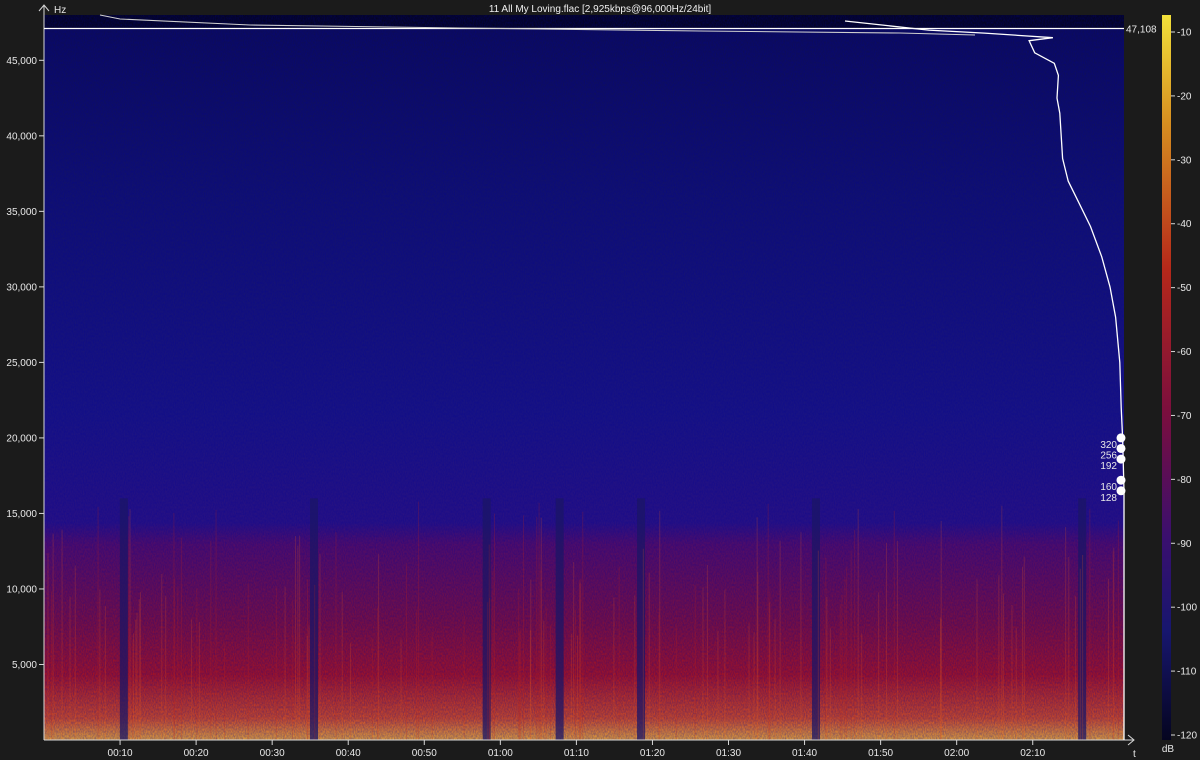 This screenshot has height=760, width=1200. I want to click on x-tick-label: 00:20, so click(196, 753).